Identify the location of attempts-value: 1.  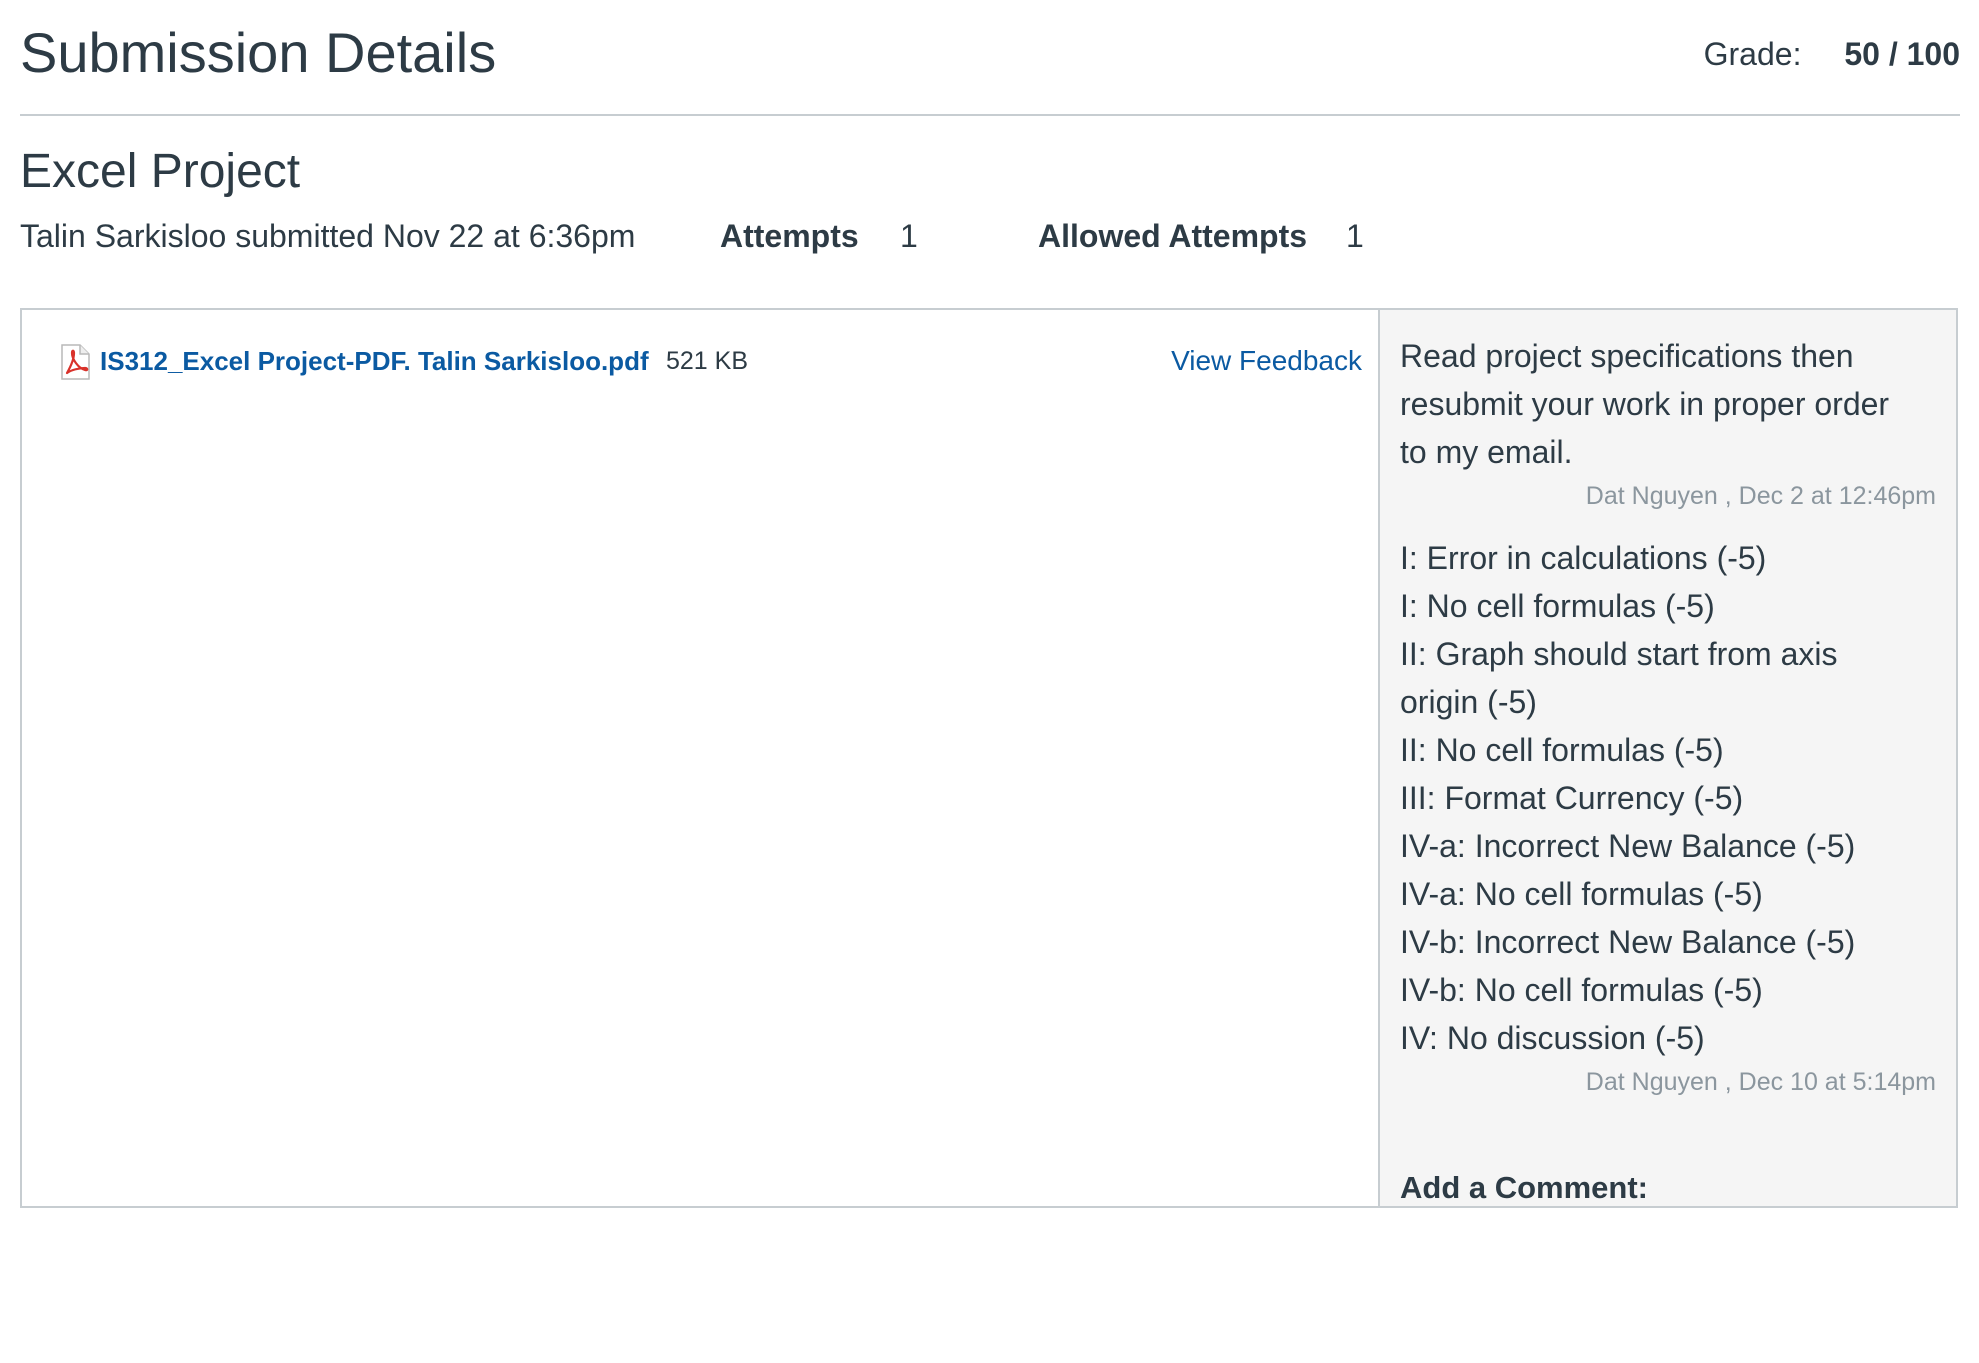
(909, 236).